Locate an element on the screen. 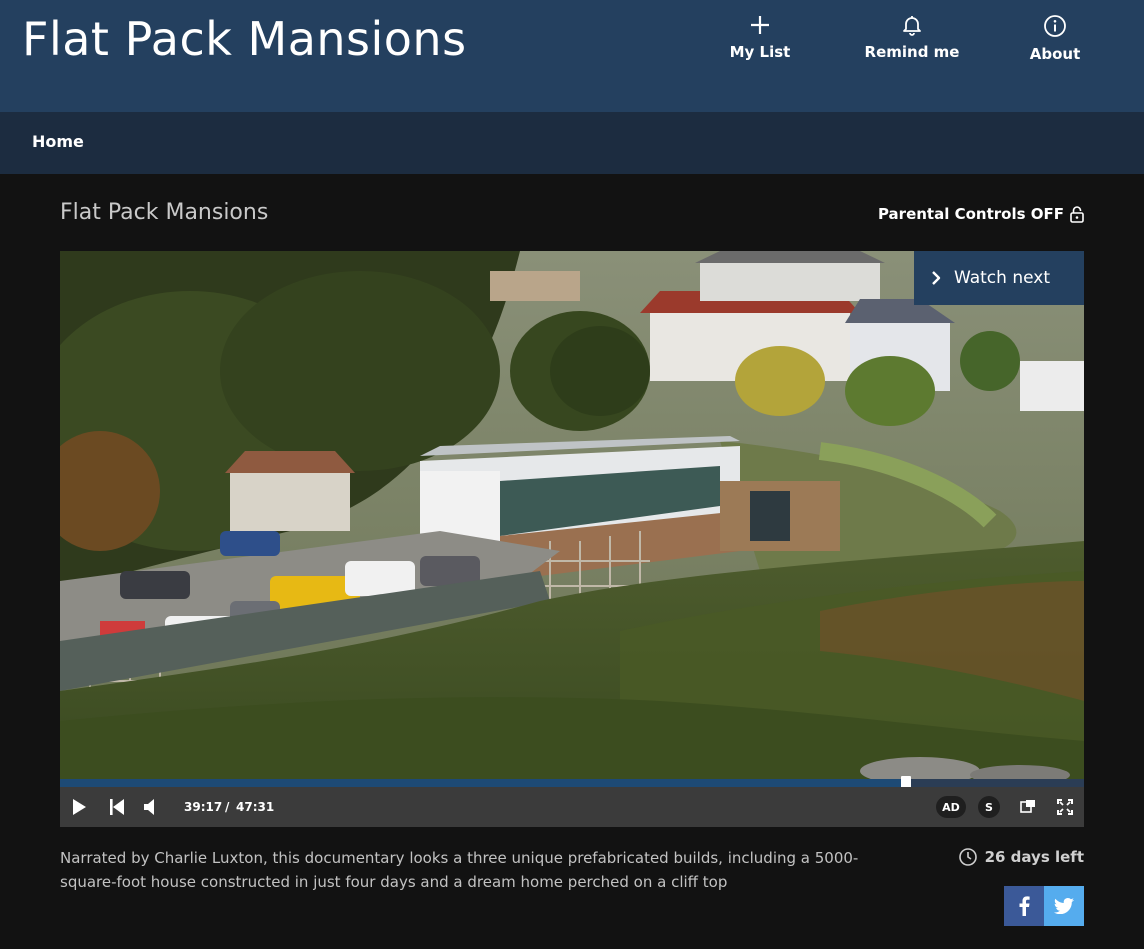 This screenshot has width=1144, height=949. info-icon is located at coordinates (1055, 26).